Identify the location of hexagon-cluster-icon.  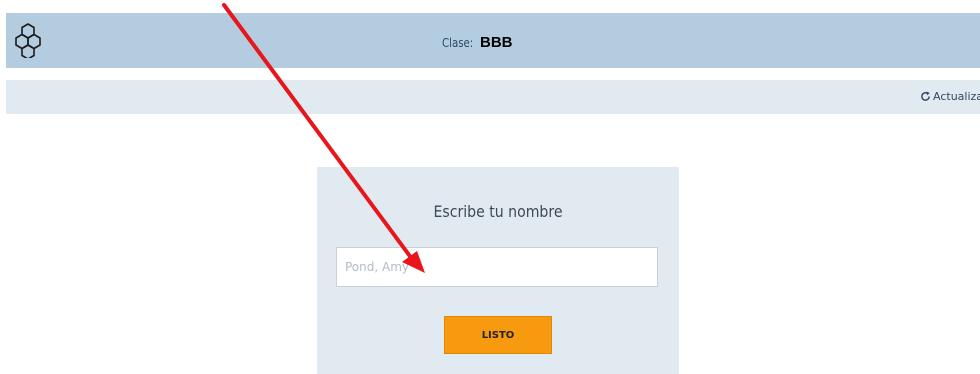
(28, 40).